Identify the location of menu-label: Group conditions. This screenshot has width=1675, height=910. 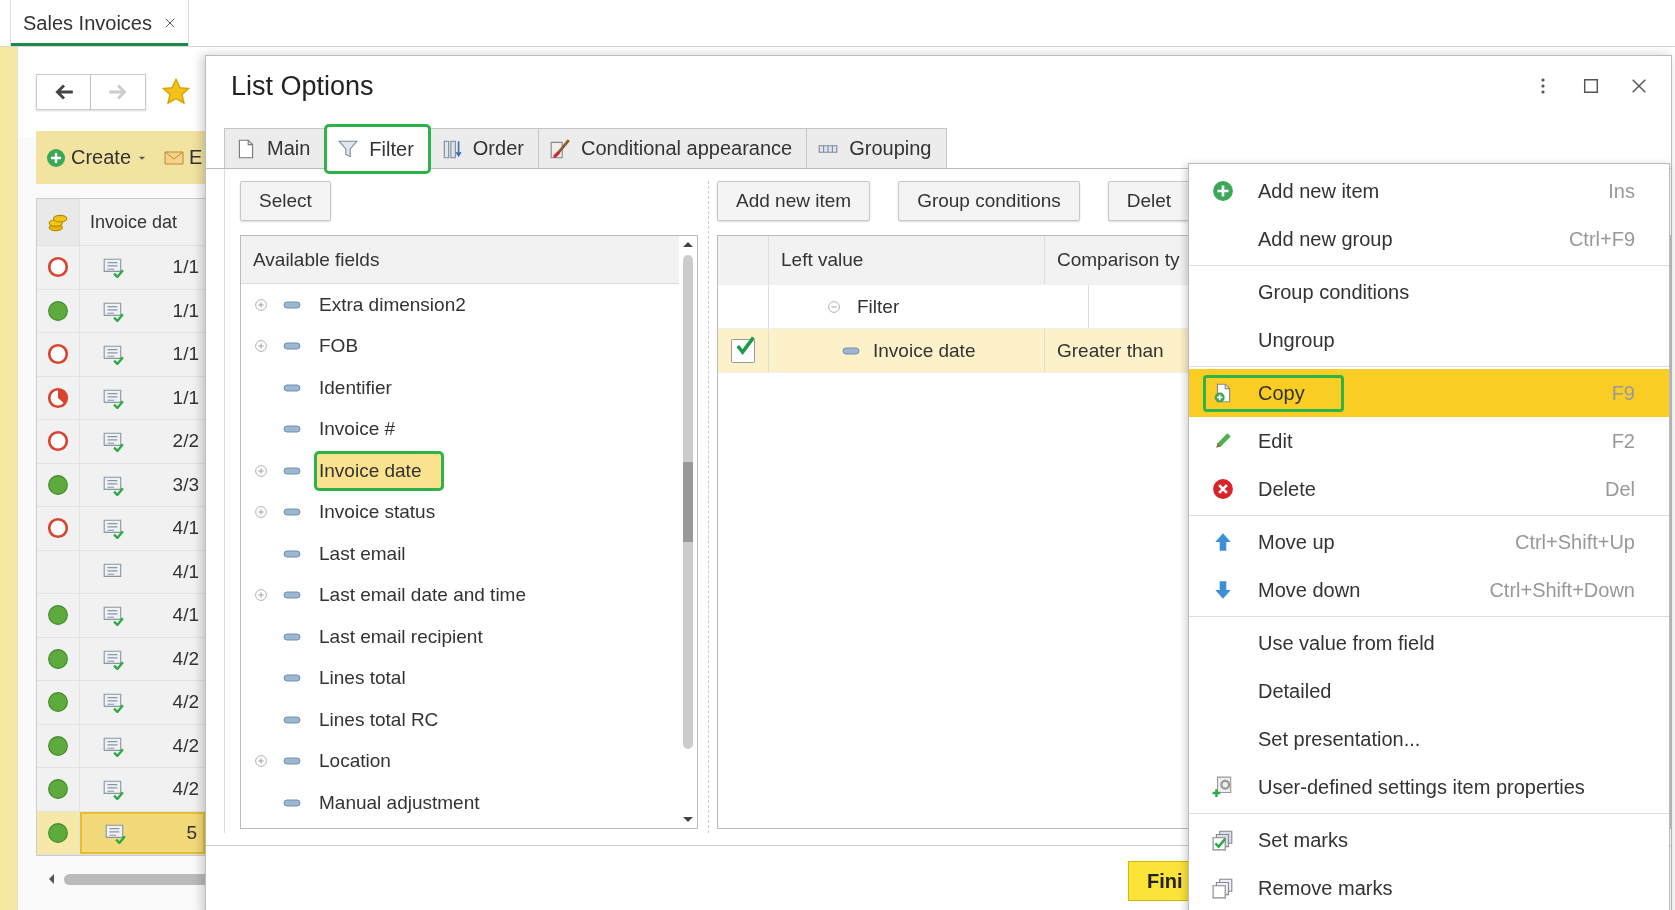
(1334, 292).